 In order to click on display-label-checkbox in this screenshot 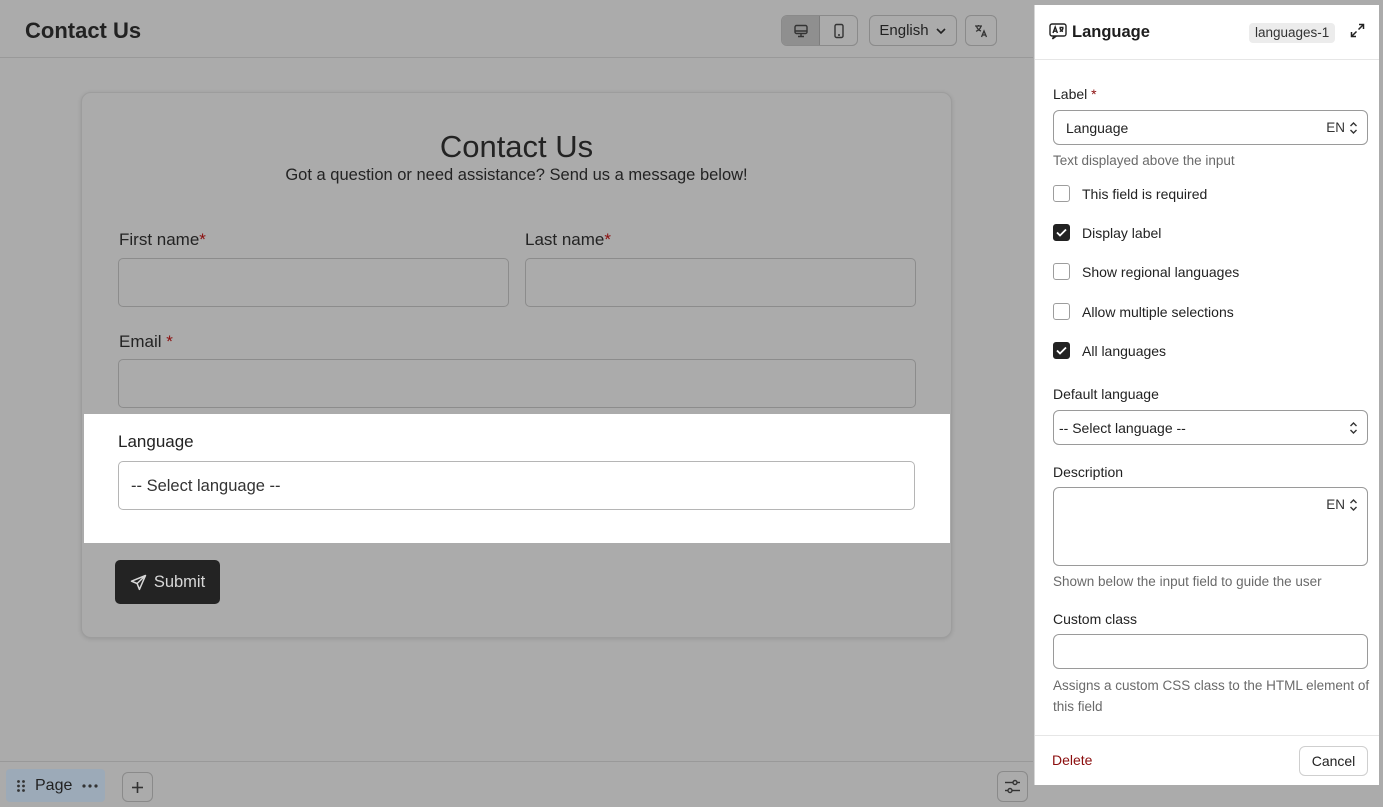, I will do `click(1061, 232)`.